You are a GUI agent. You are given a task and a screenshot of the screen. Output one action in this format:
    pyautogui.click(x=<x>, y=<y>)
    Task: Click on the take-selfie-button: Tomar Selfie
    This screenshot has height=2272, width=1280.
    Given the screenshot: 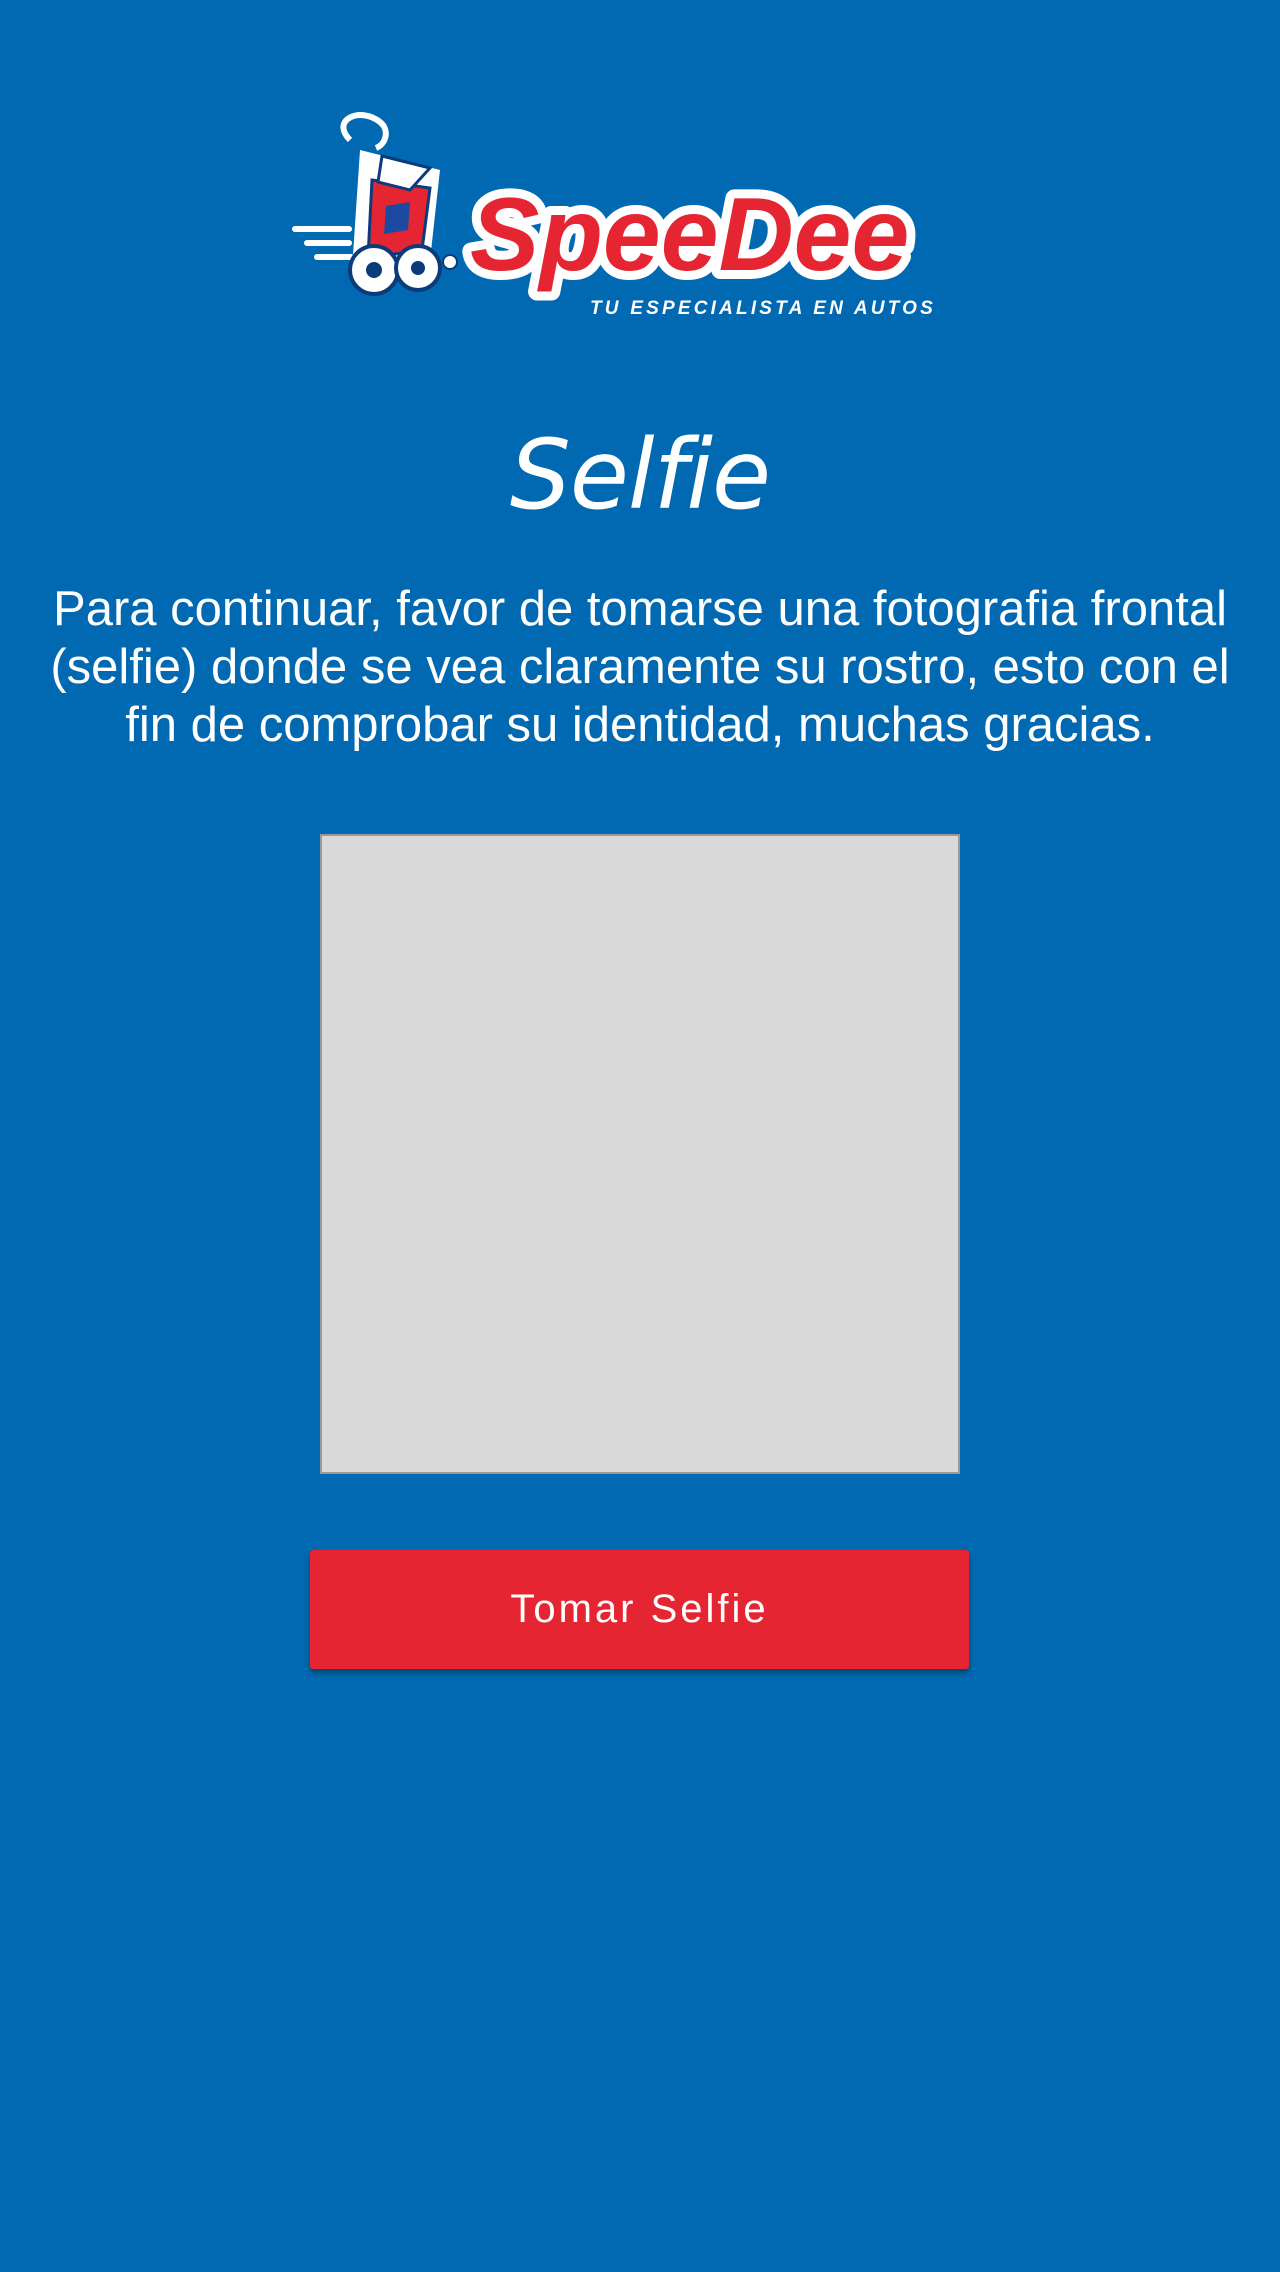 What is the action you would take?
    pyautogui.click(x=639, y=1609)
    